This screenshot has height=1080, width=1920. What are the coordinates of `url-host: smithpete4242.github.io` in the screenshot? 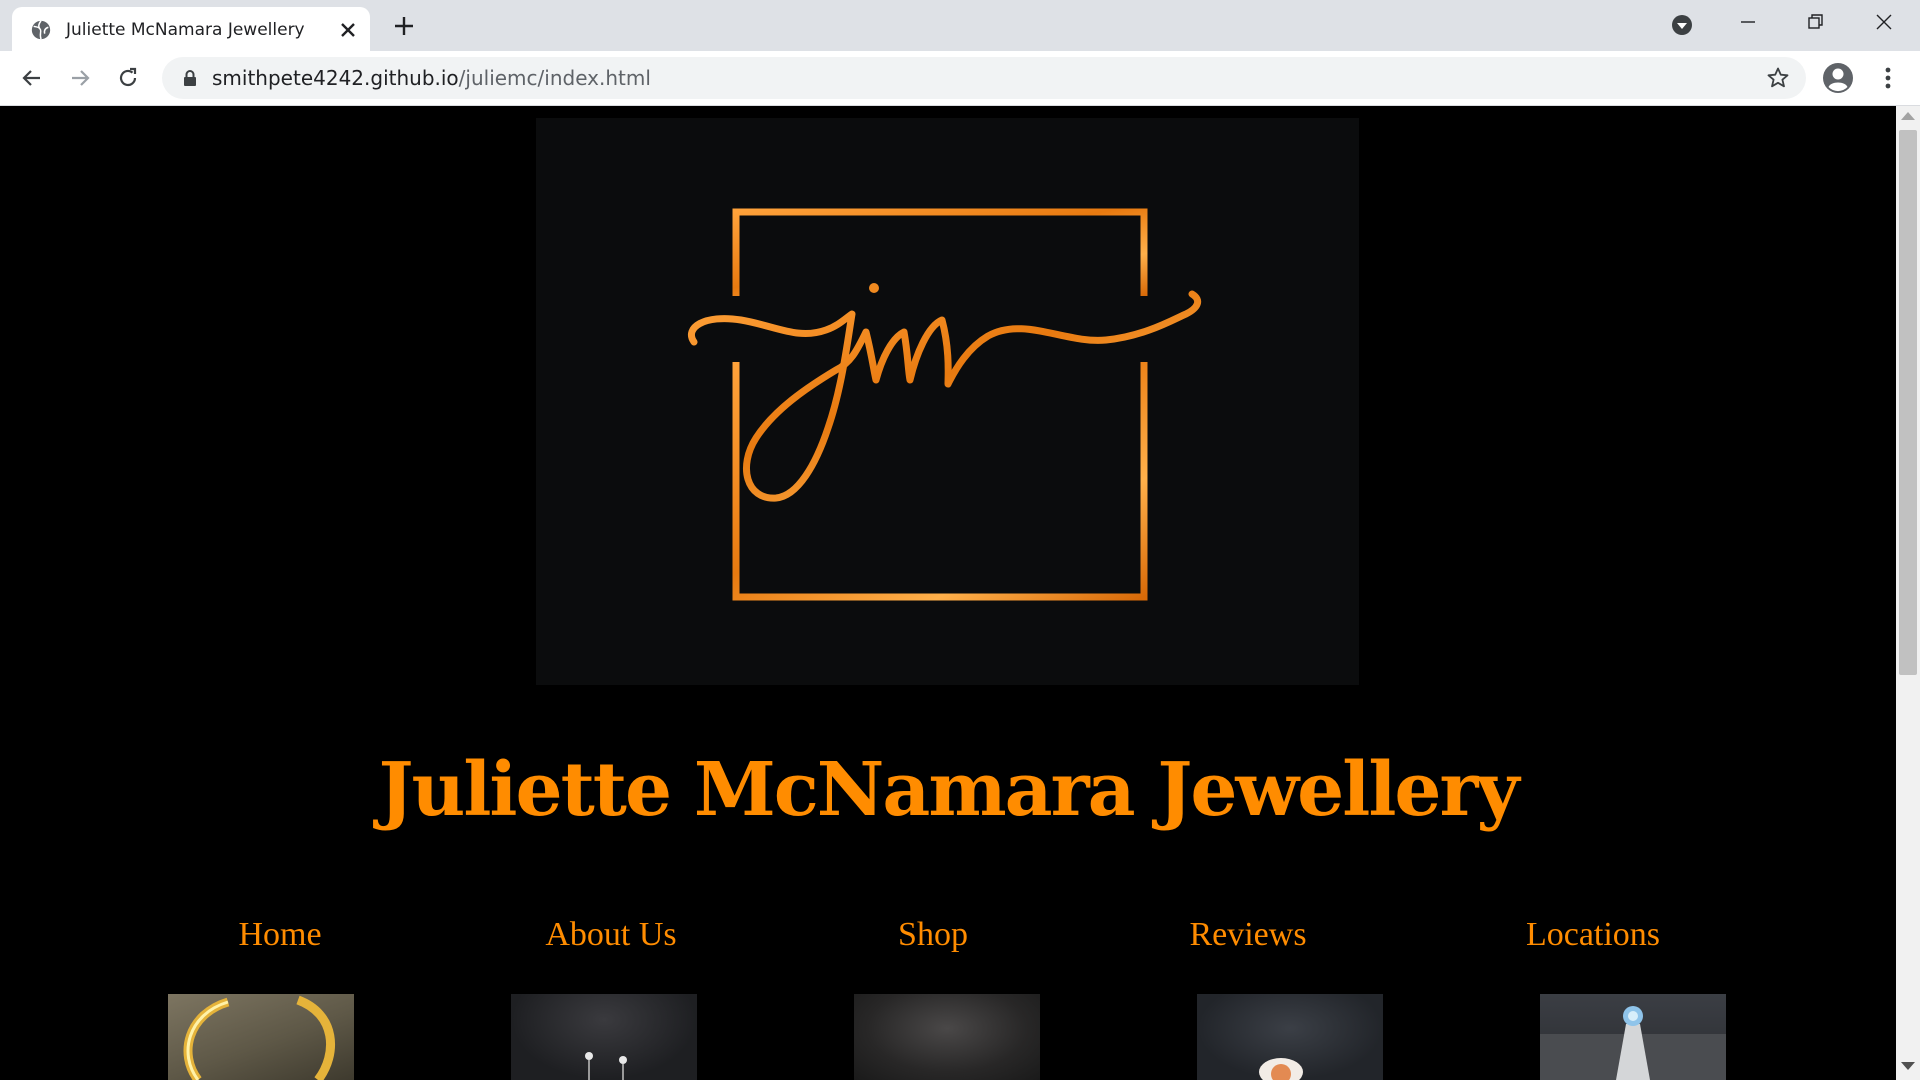 It's located at (335, 78).